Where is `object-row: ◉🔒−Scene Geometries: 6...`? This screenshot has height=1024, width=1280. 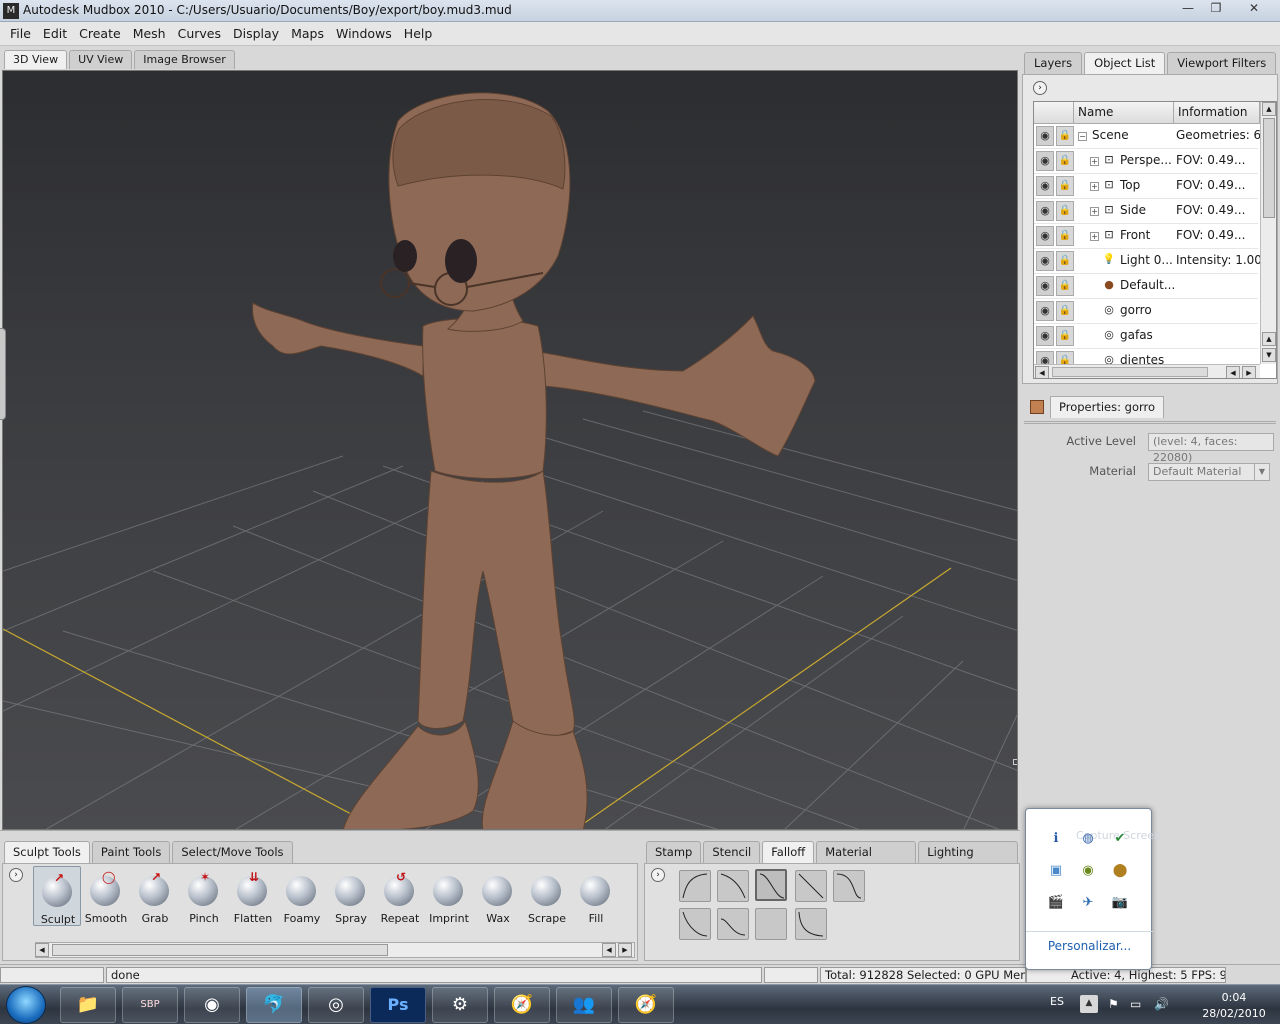
object-row: ◉🔒−Scene Geometries: 6... is located at coordinates (1147, 136).